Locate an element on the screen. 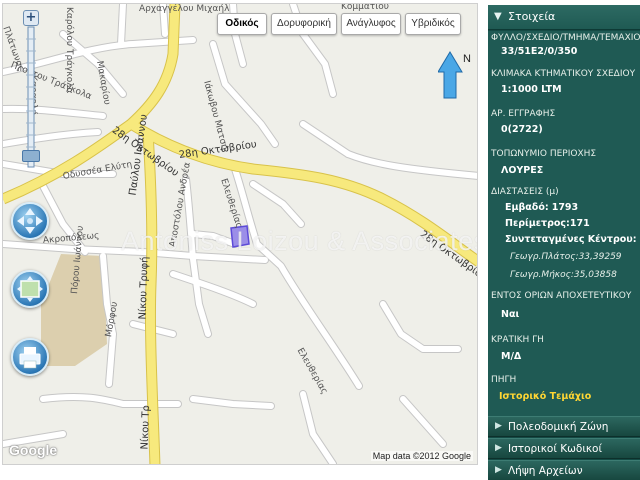  zoom-in-button: + is located at coordinates (31, 18).